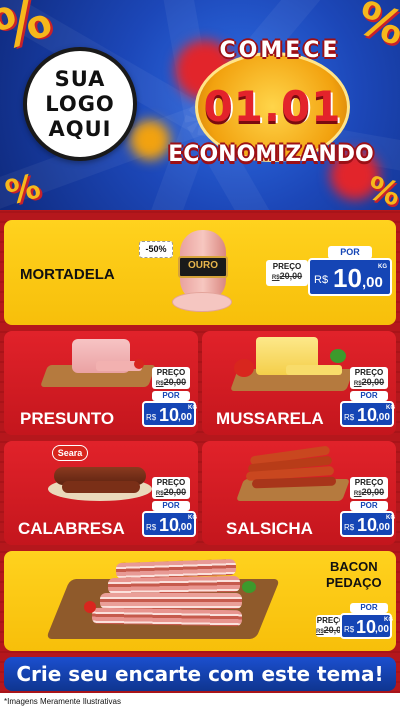  Describe the element at coordinates (292, 366) in the screenshot. I see `mussarela-image` at that location.